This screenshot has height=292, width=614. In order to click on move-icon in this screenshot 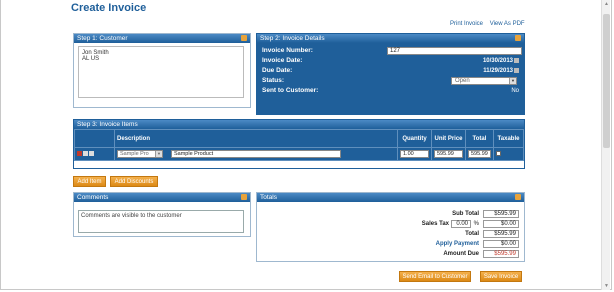, I will do `click(91, 153)`.